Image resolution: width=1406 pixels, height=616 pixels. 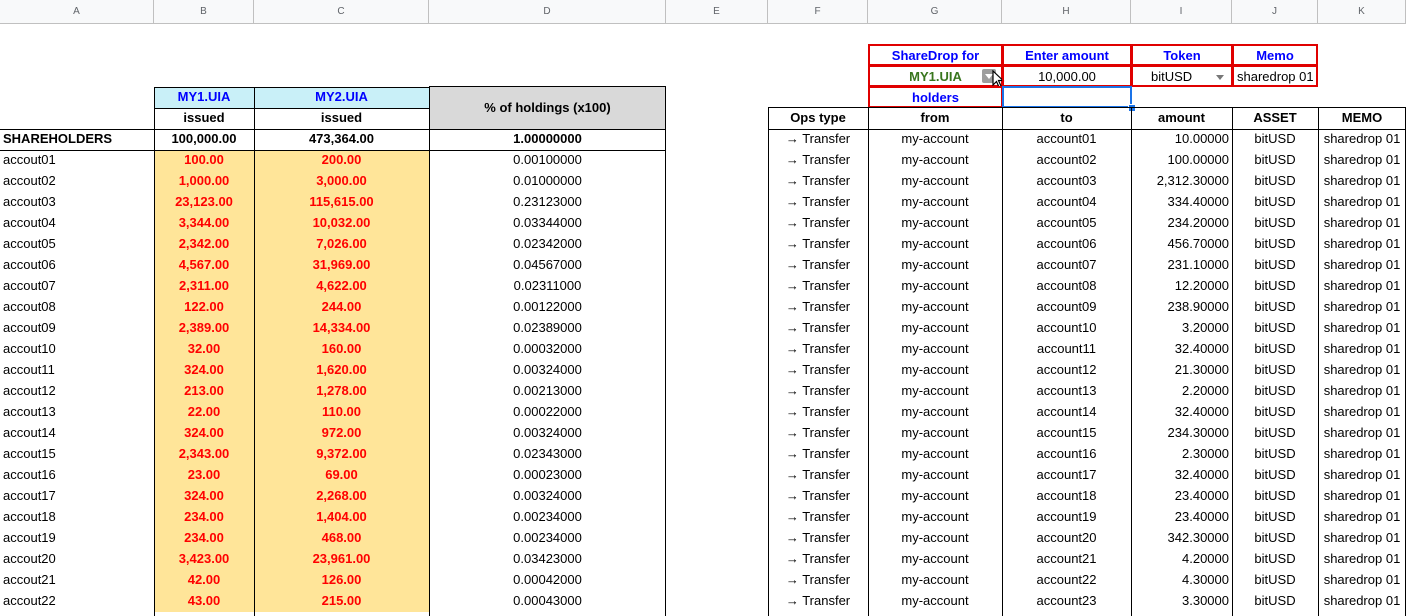 I want to click on to-cell: account06, so click(x=1066, y=244).